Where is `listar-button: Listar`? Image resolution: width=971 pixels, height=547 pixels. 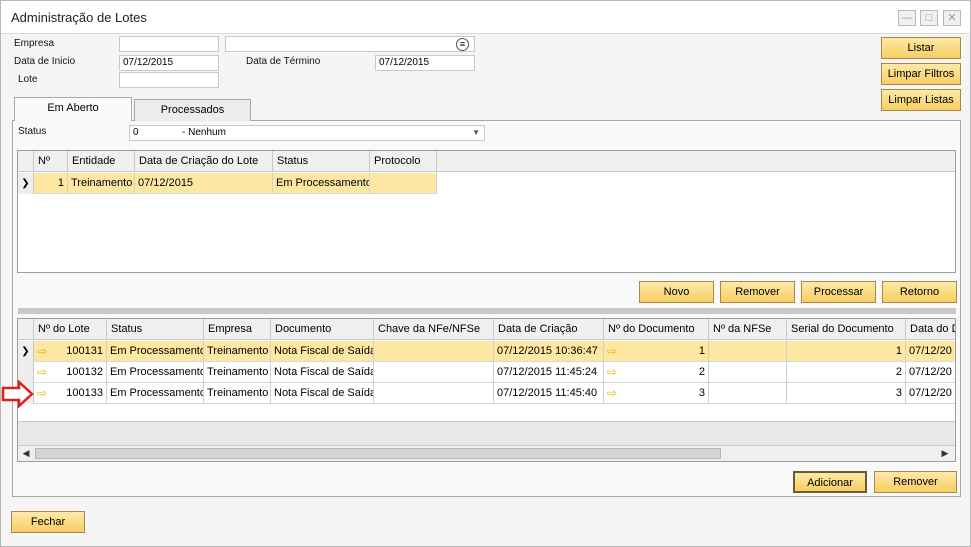 listar-button: Listar is located at coordinates (921, 48).